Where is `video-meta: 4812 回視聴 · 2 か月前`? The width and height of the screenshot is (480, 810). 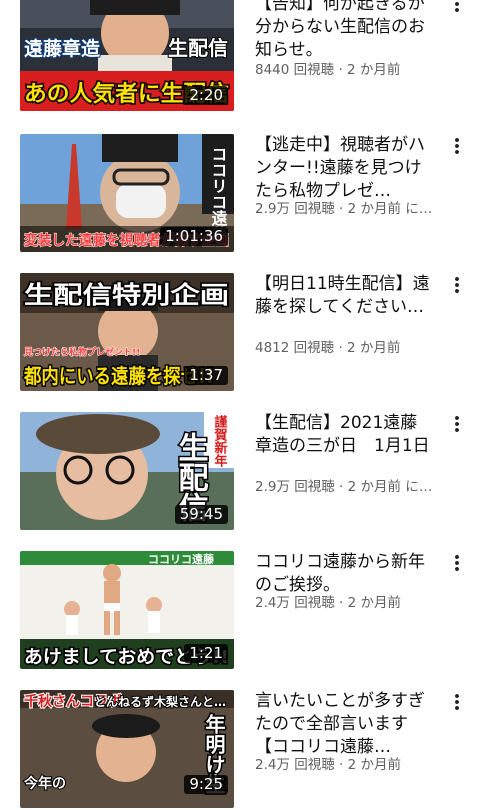
video-meta: 4812 回視聴 · 2 か月前 is located at coordinates (328, 348).